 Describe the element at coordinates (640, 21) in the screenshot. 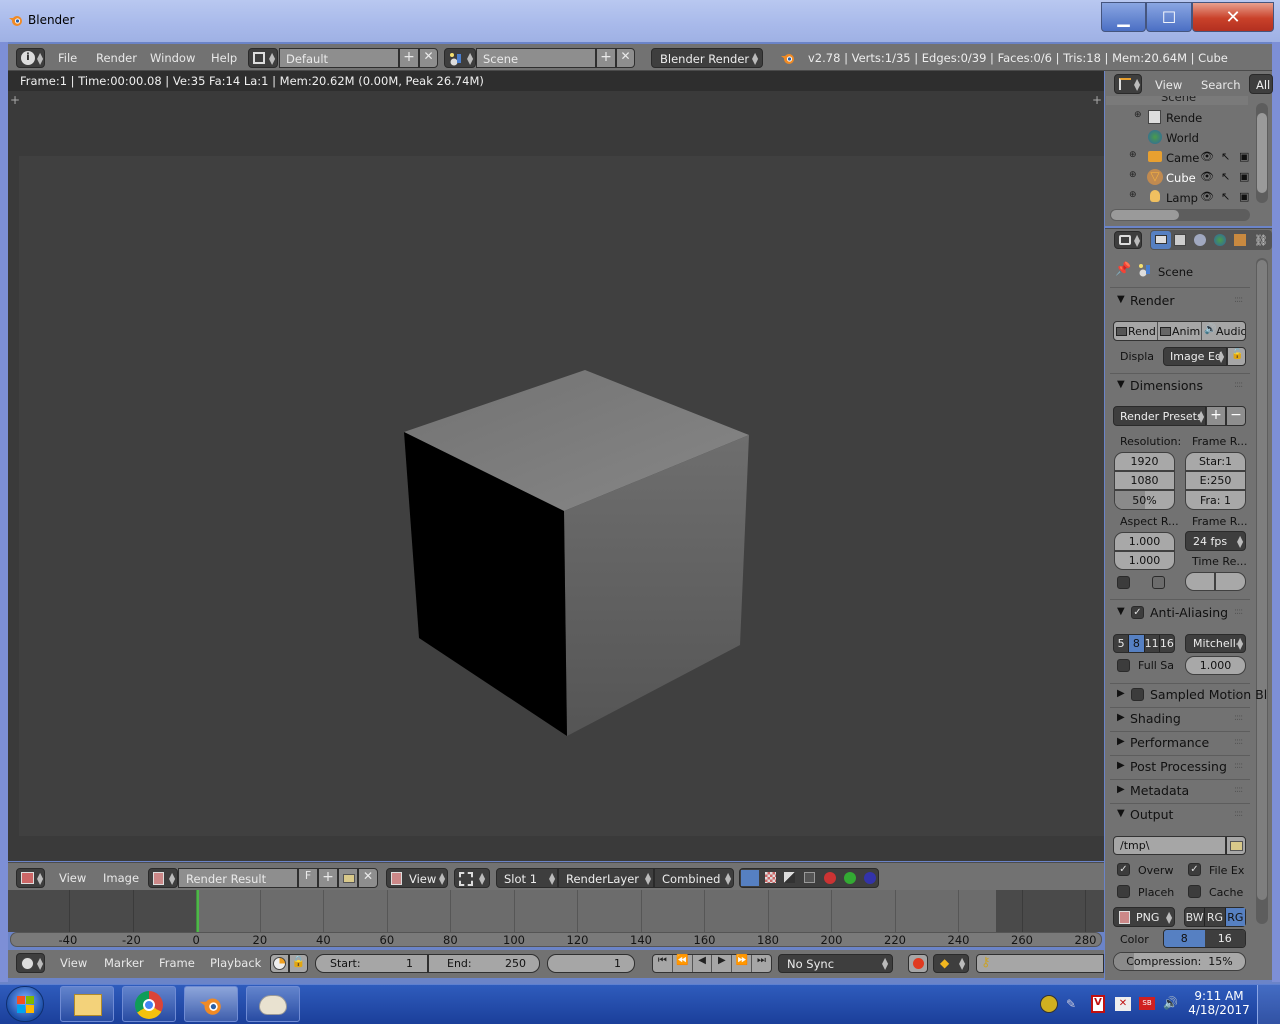

I see `window-titlebar: Blender` at that location.